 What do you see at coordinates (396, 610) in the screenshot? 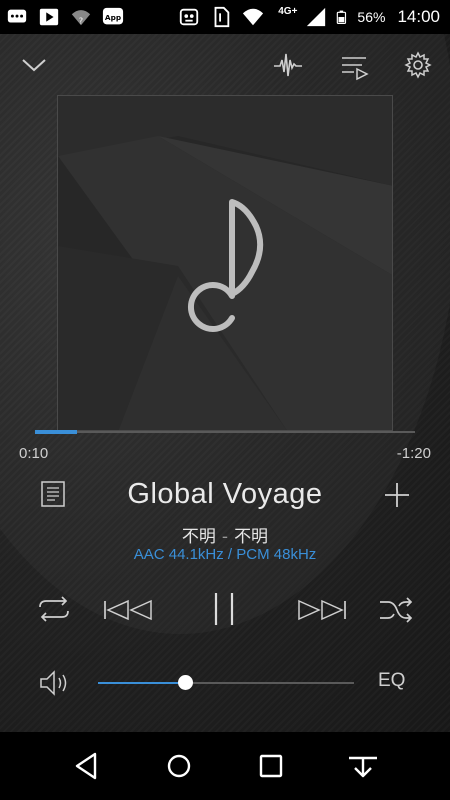
I see `shuffle-icon` at bounding box center [396, 610].